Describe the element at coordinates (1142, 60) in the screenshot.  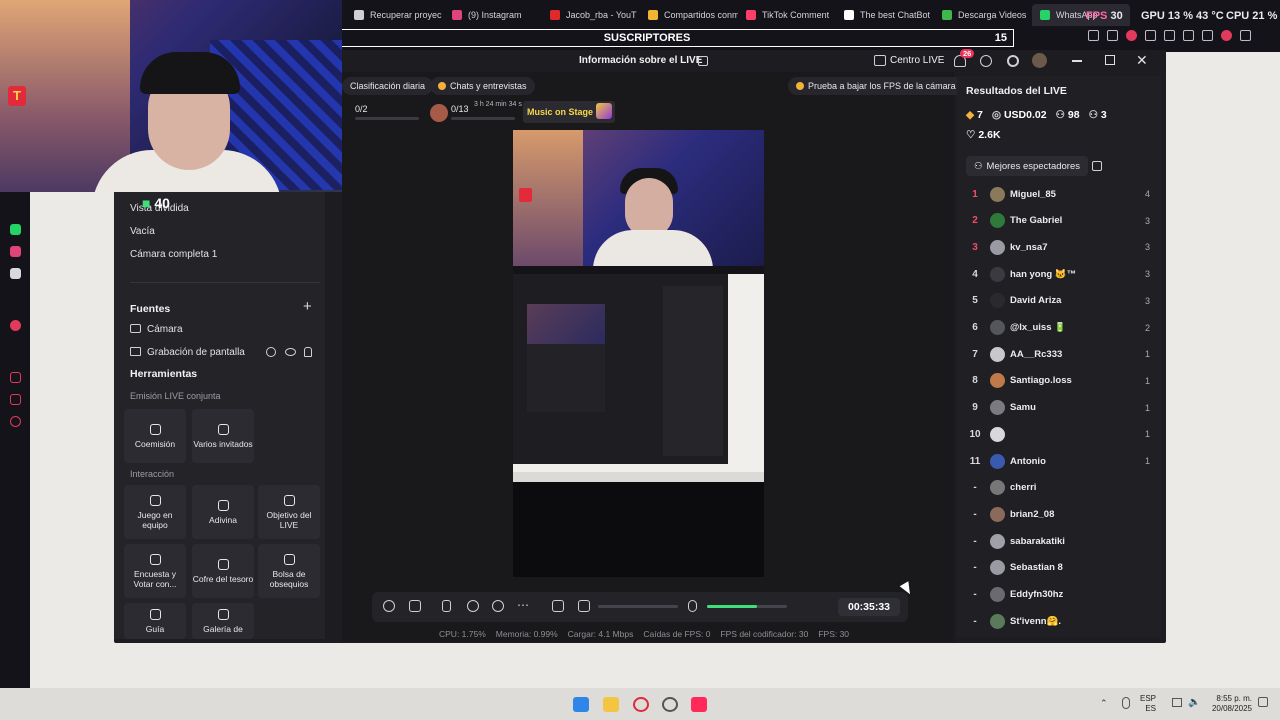
I see `close-icon: ✕` at that location.